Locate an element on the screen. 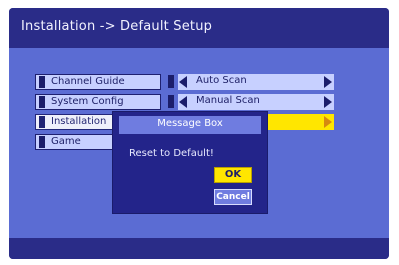 The width and height of the screenshot is (399, 265). dialog-header: Message Box is located at coordinates (190, 125).